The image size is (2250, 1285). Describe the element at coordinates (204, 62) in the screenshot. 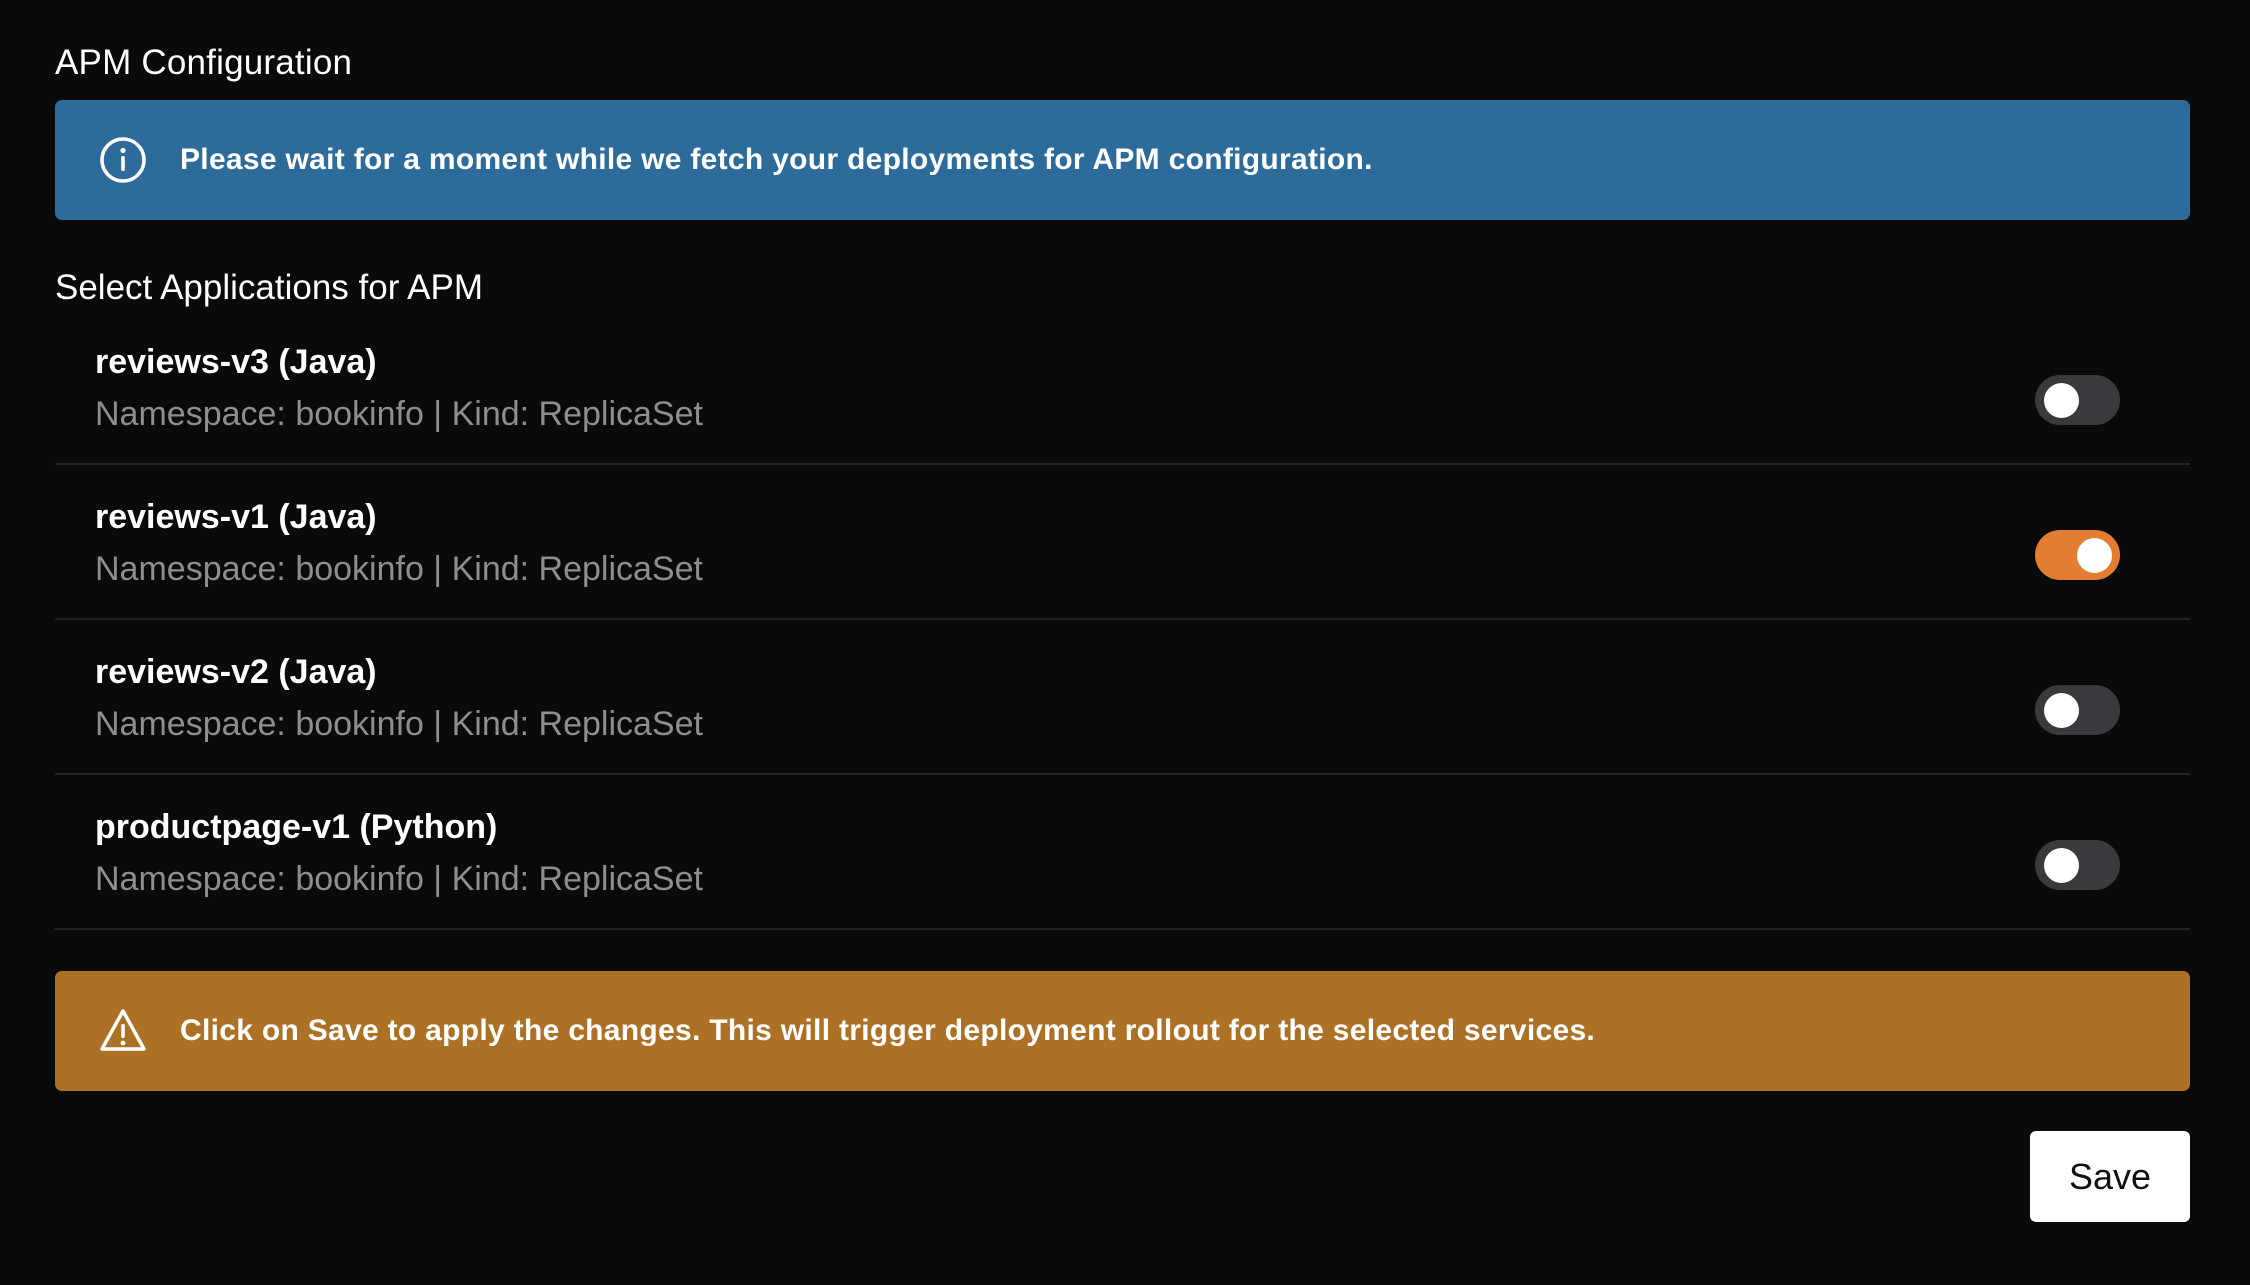

I see `page-title: APM Configuration` at that location.